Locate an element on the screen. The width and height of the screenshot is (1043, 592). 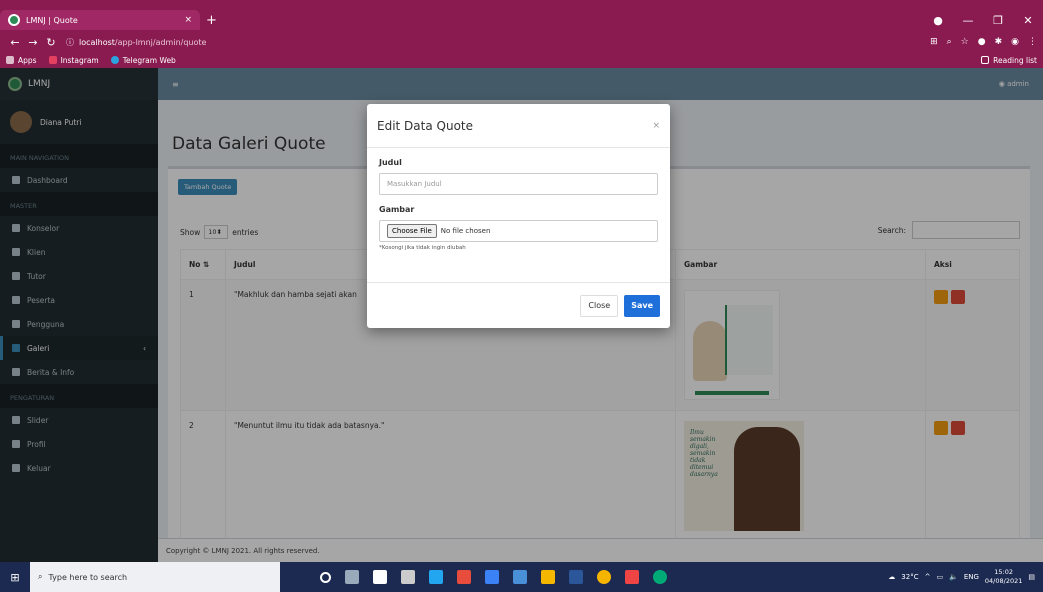
tab-close-icon: × is located at coordinates (188, 20).